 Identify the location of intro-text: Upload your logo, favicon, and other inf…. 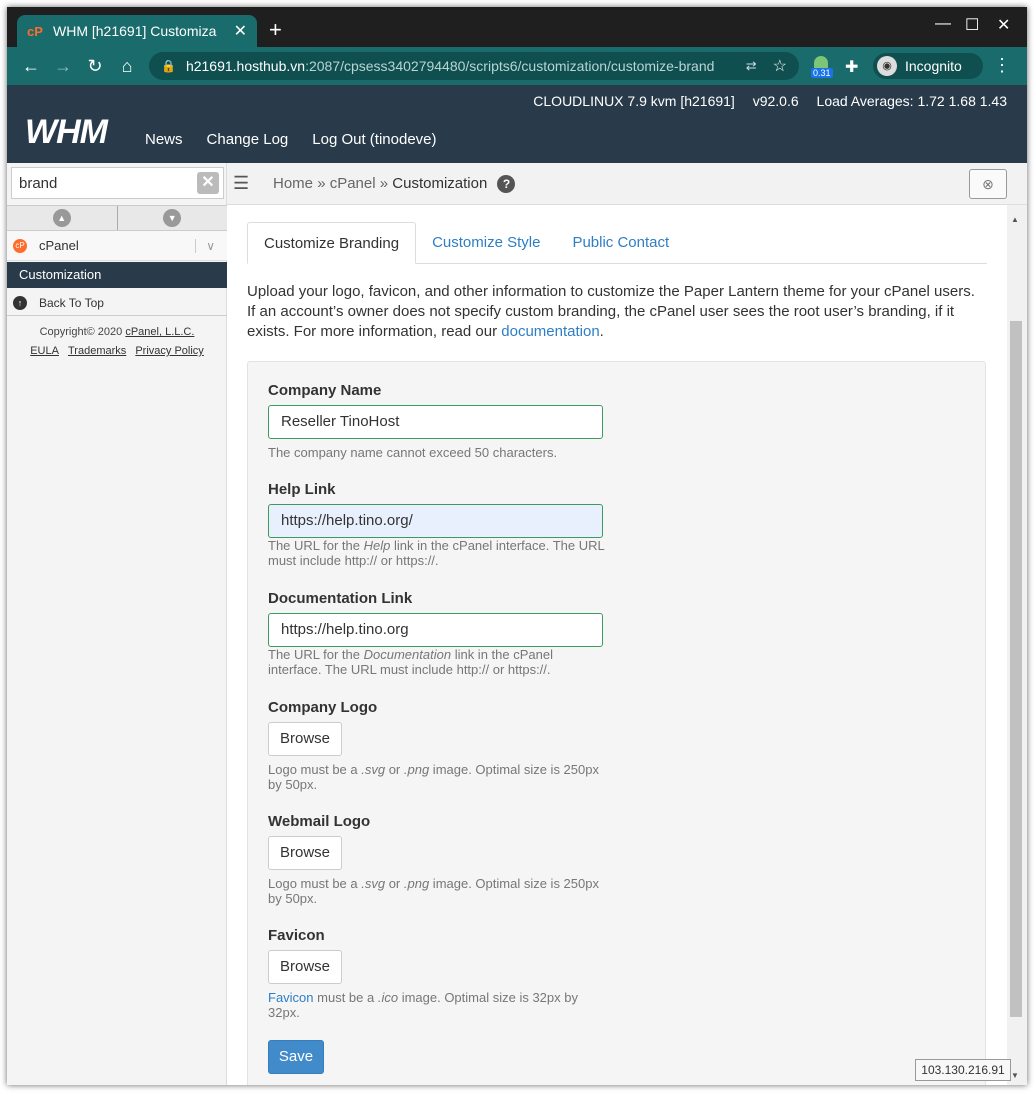
(617, 312).